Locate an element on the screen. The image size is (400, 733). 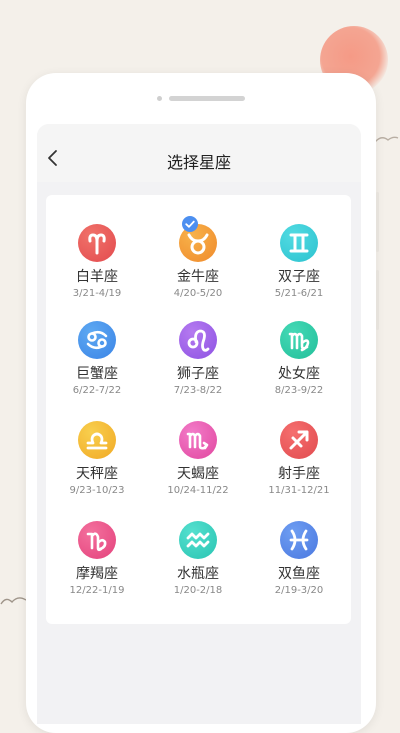
zodiac-name: 射手座 is located at coordinates (299, 474).